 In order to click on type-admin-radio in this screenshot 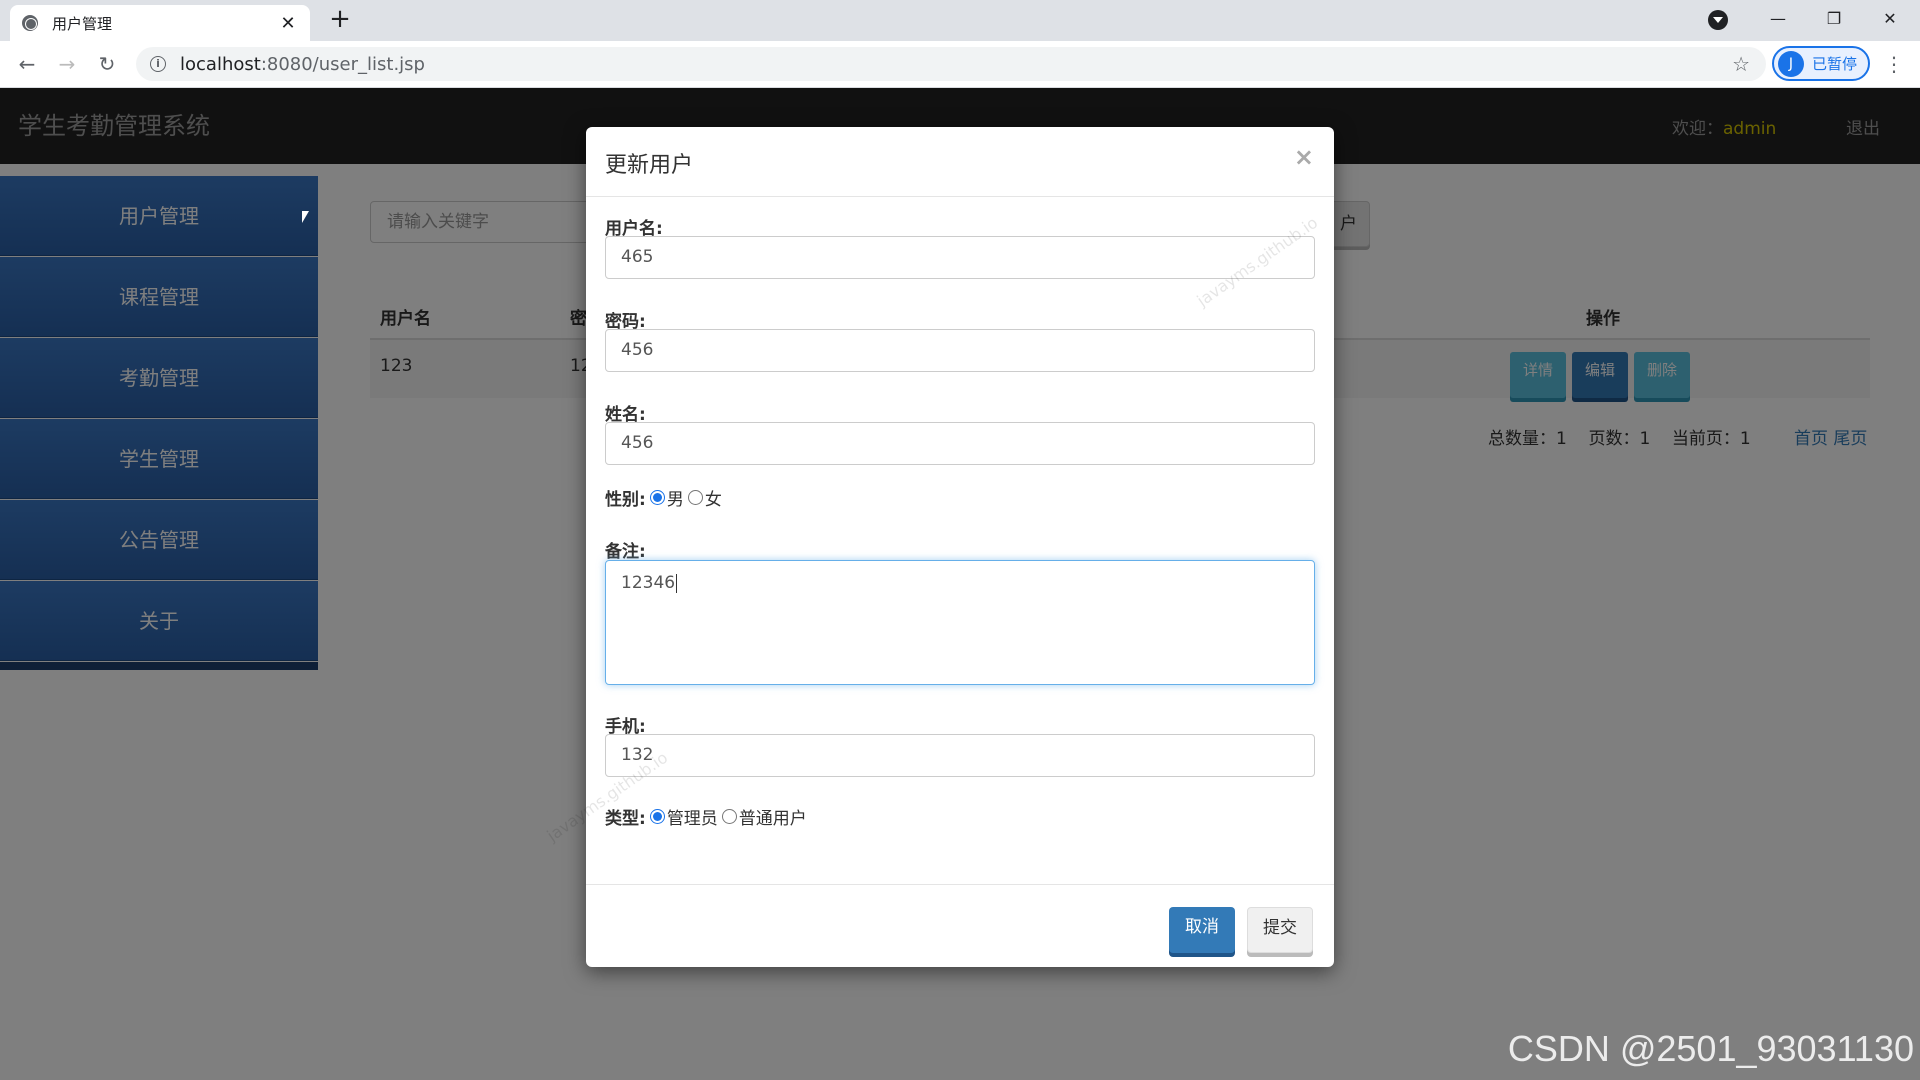, I will do `click(657, 816)`.